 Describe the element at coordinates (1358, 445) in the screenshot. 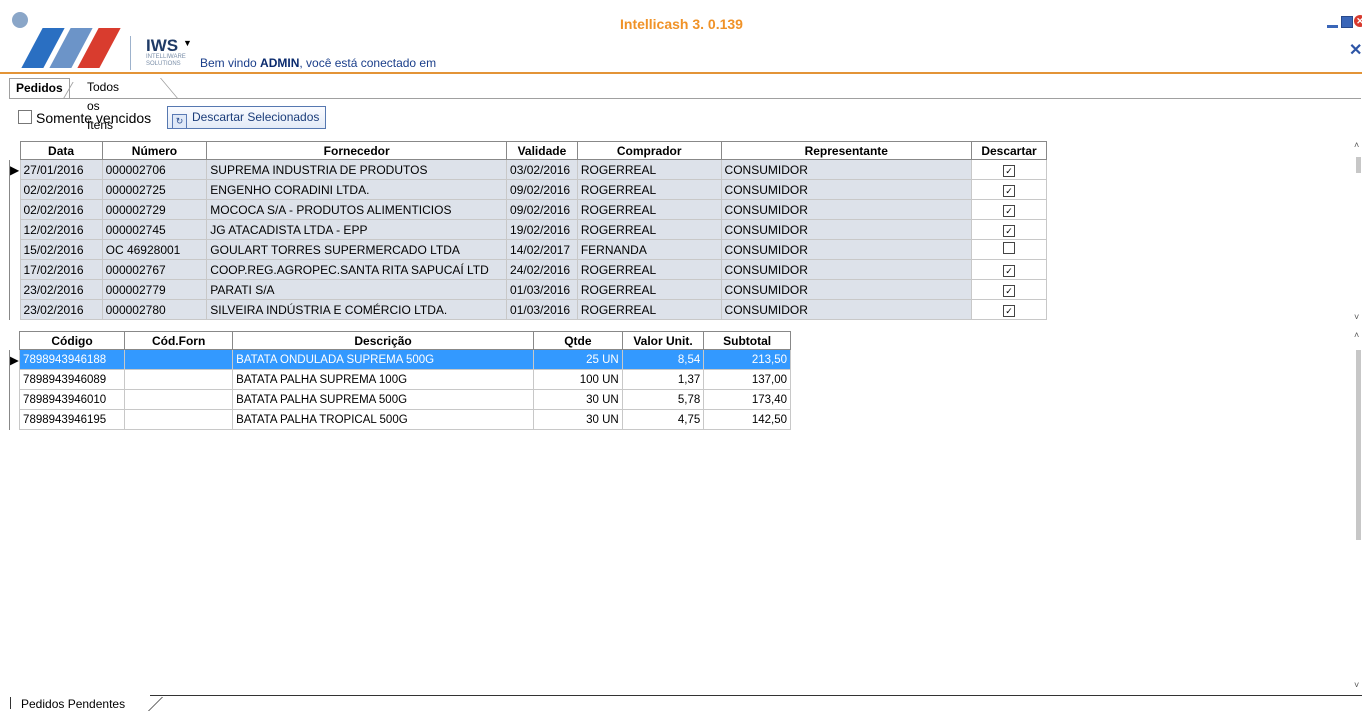

I see `items-scrollbar-thumb` at that location.